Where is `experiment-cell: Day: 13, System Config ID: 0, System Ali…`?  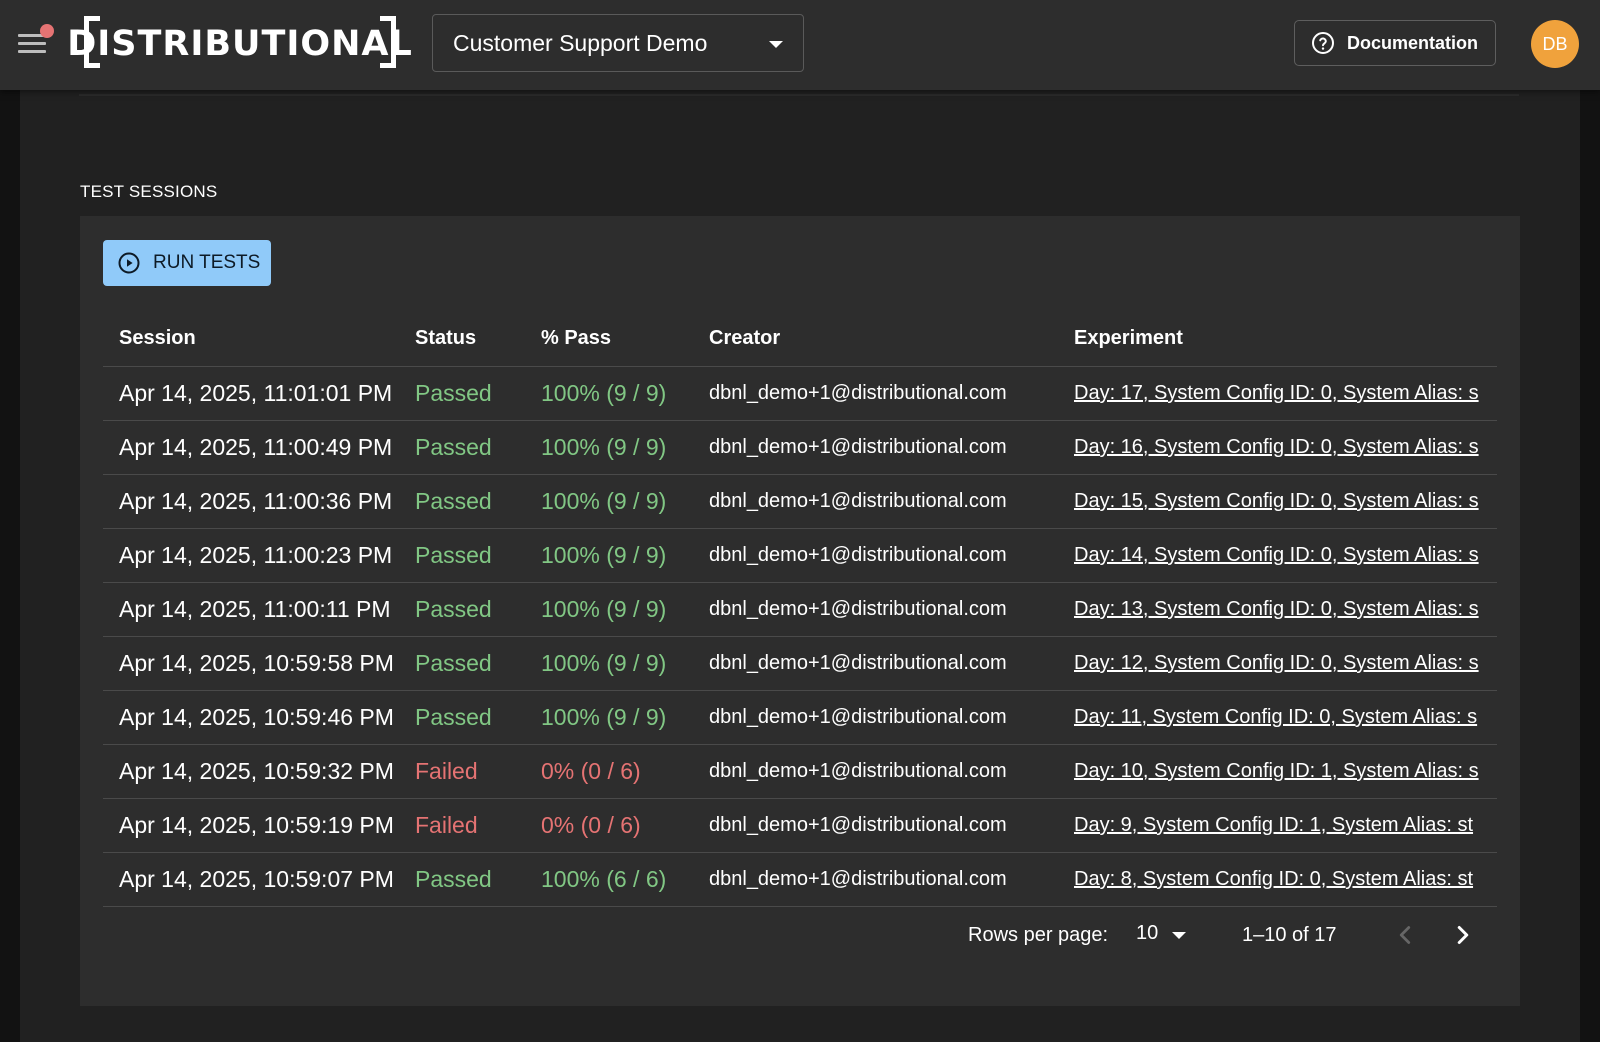
experiment-cell: Day: 13, System Config ID: 0, System Ali… is located at coordinates (1277, 609).